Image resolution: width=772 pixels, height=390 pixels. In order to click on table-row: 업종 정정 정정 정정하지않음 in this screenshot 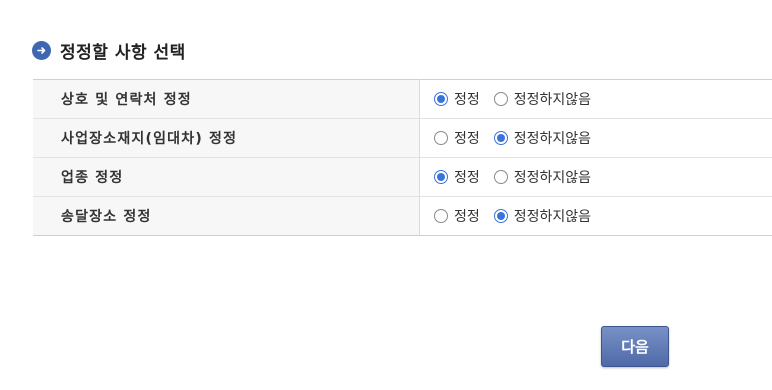, I will do `click(402, 177)`.